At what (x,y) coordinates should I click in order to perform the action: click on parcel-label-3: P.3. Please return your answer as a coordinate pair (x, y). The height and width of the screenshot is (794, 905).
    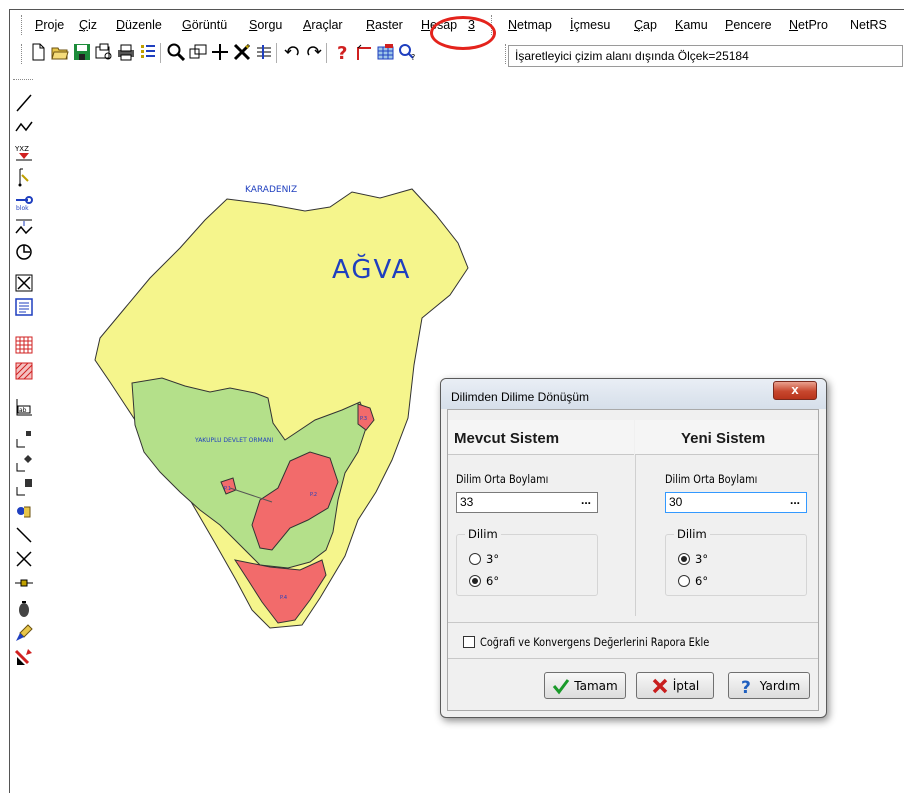
    Looking at the image, I should click on (363, 419).